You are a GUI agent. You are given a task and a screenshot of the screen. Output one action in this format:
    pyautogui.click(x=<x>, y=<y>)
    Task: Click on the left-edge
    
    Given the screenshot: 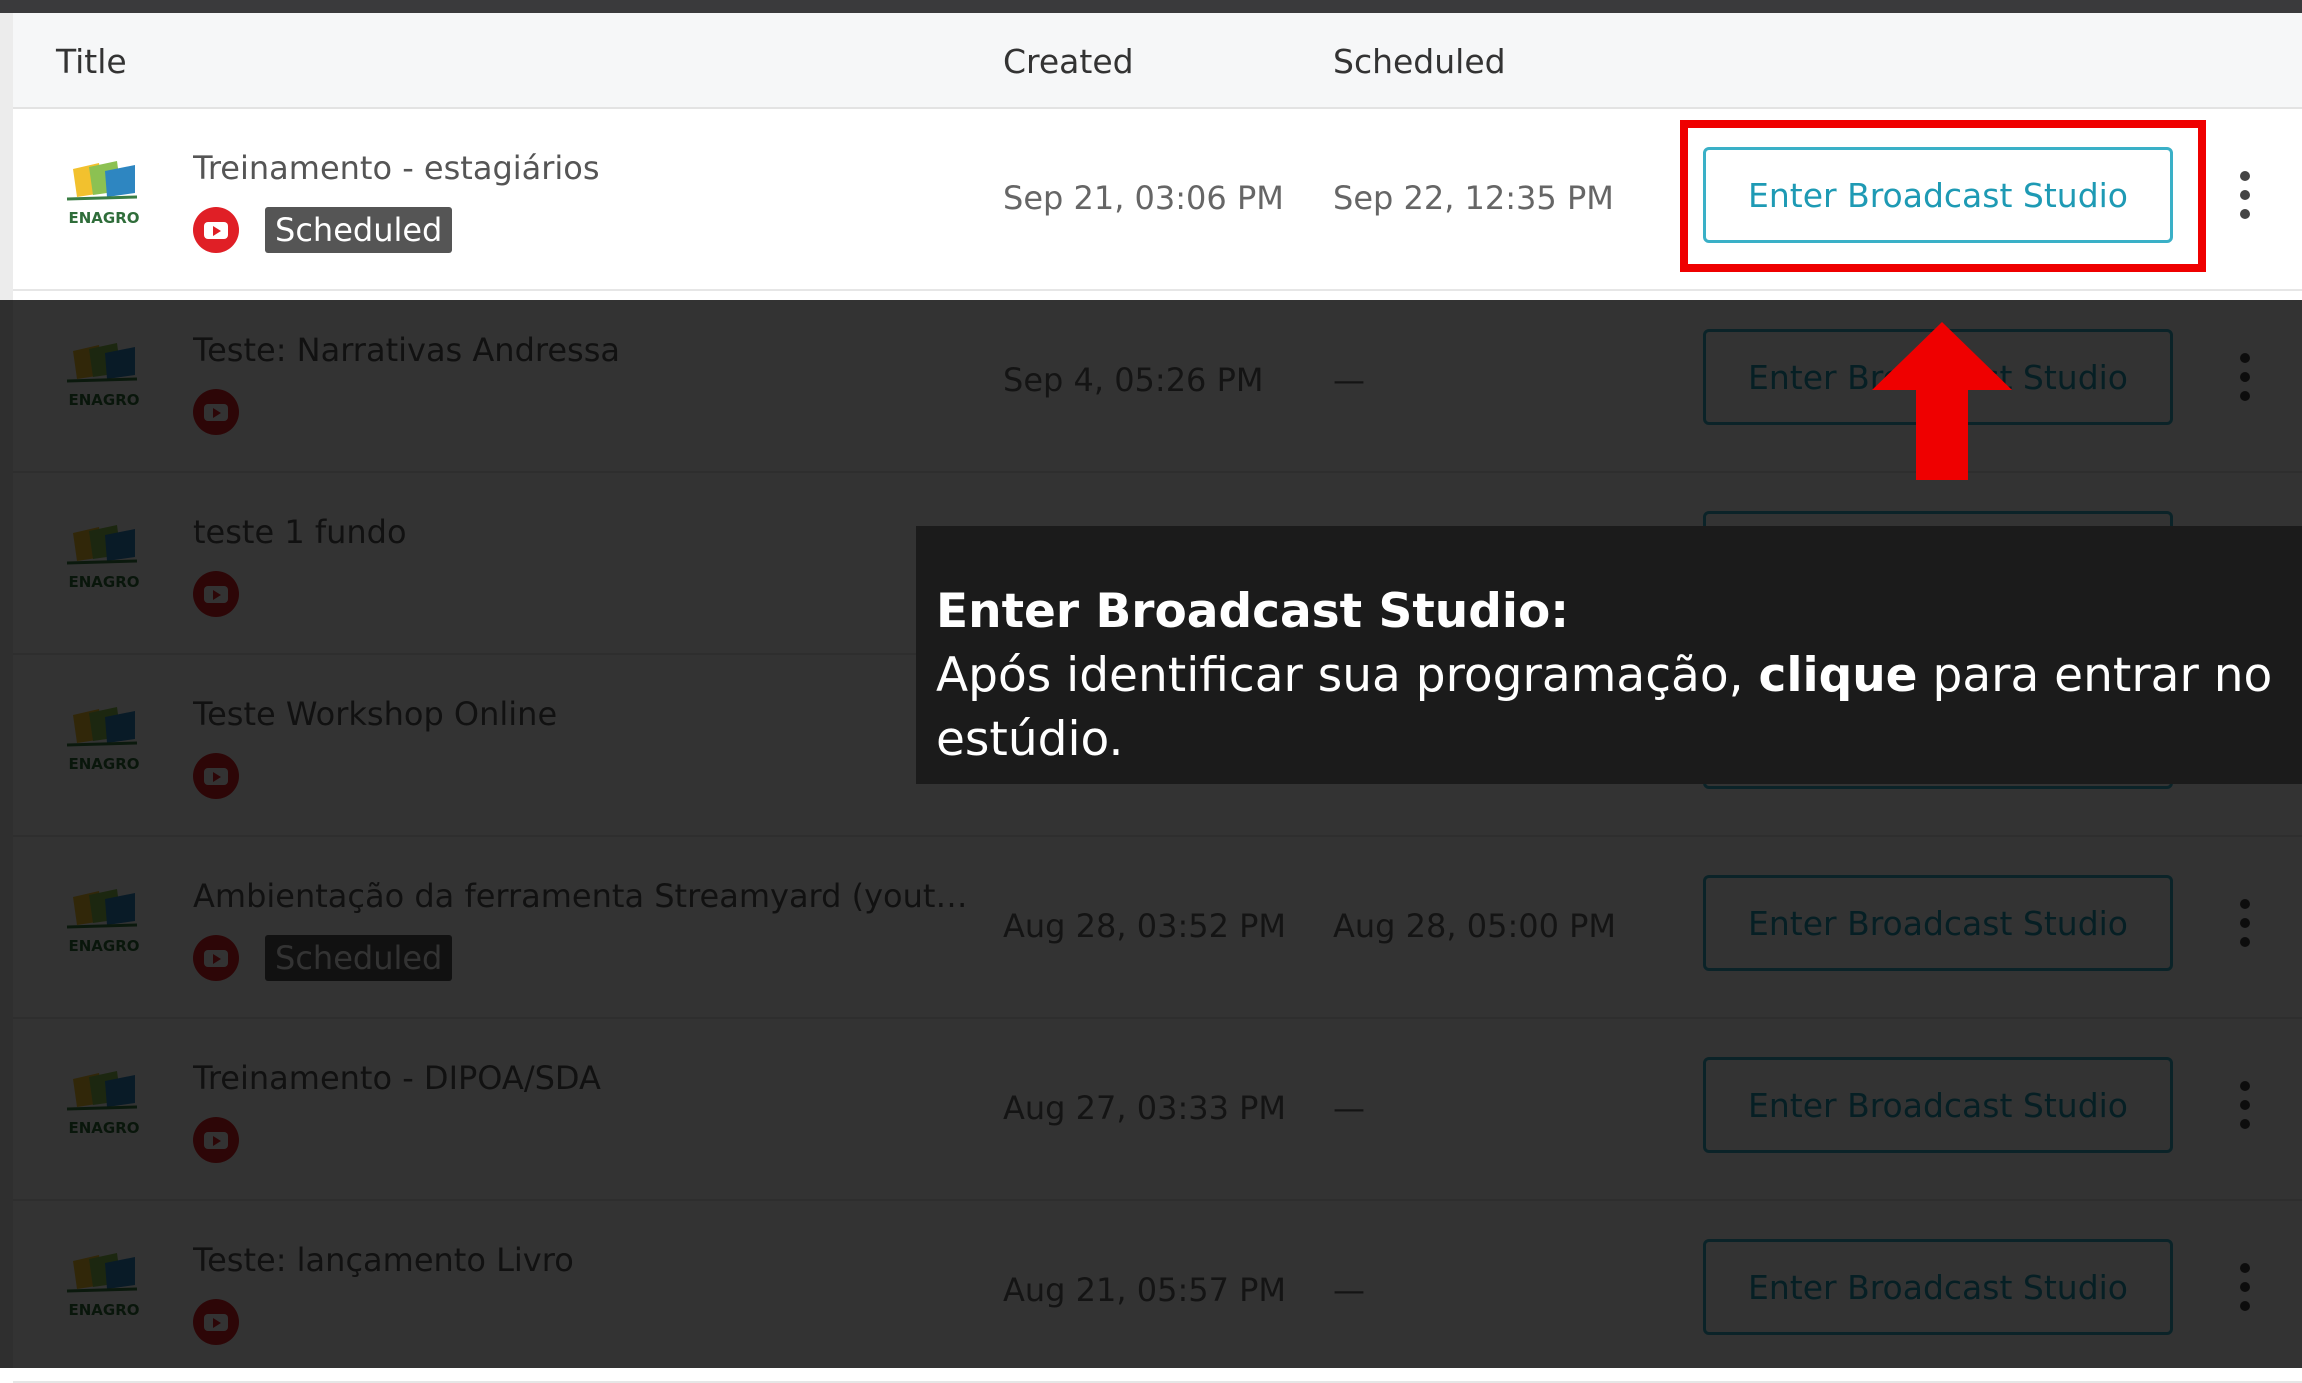 What is the action you would take?
    pyautogui.click(x=6, y=690)
    